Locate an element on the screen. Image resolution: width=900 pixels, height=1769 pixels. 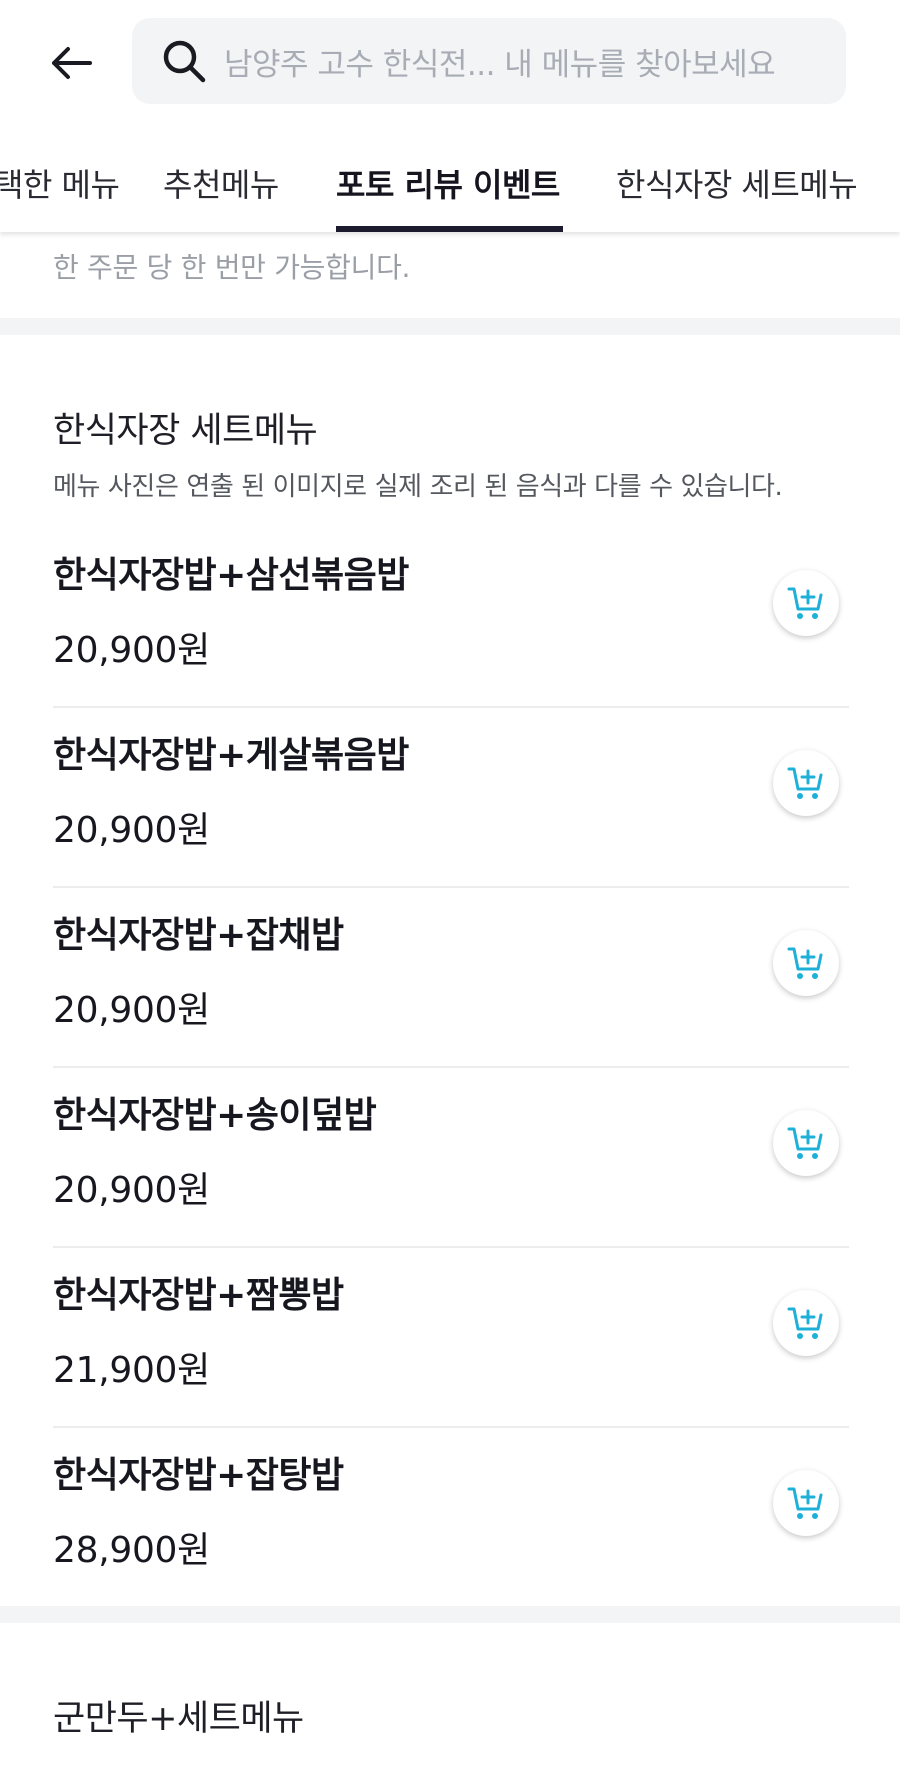
category-tabs: 택한 메뉴 추천메뉴 포토 리뷰 이벤트 한식자장 세트메뉴 is located at coordinates (450, 176).